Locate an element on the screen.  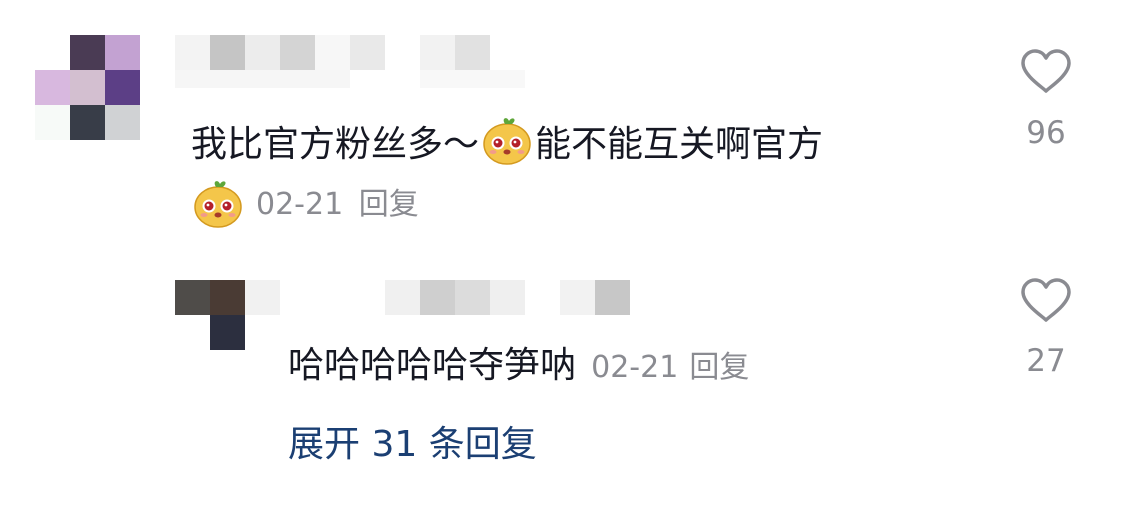
reply-row: 哈哈哈哈哈夺笋呐 02-21 回复 is located at coordinates (518, 366).